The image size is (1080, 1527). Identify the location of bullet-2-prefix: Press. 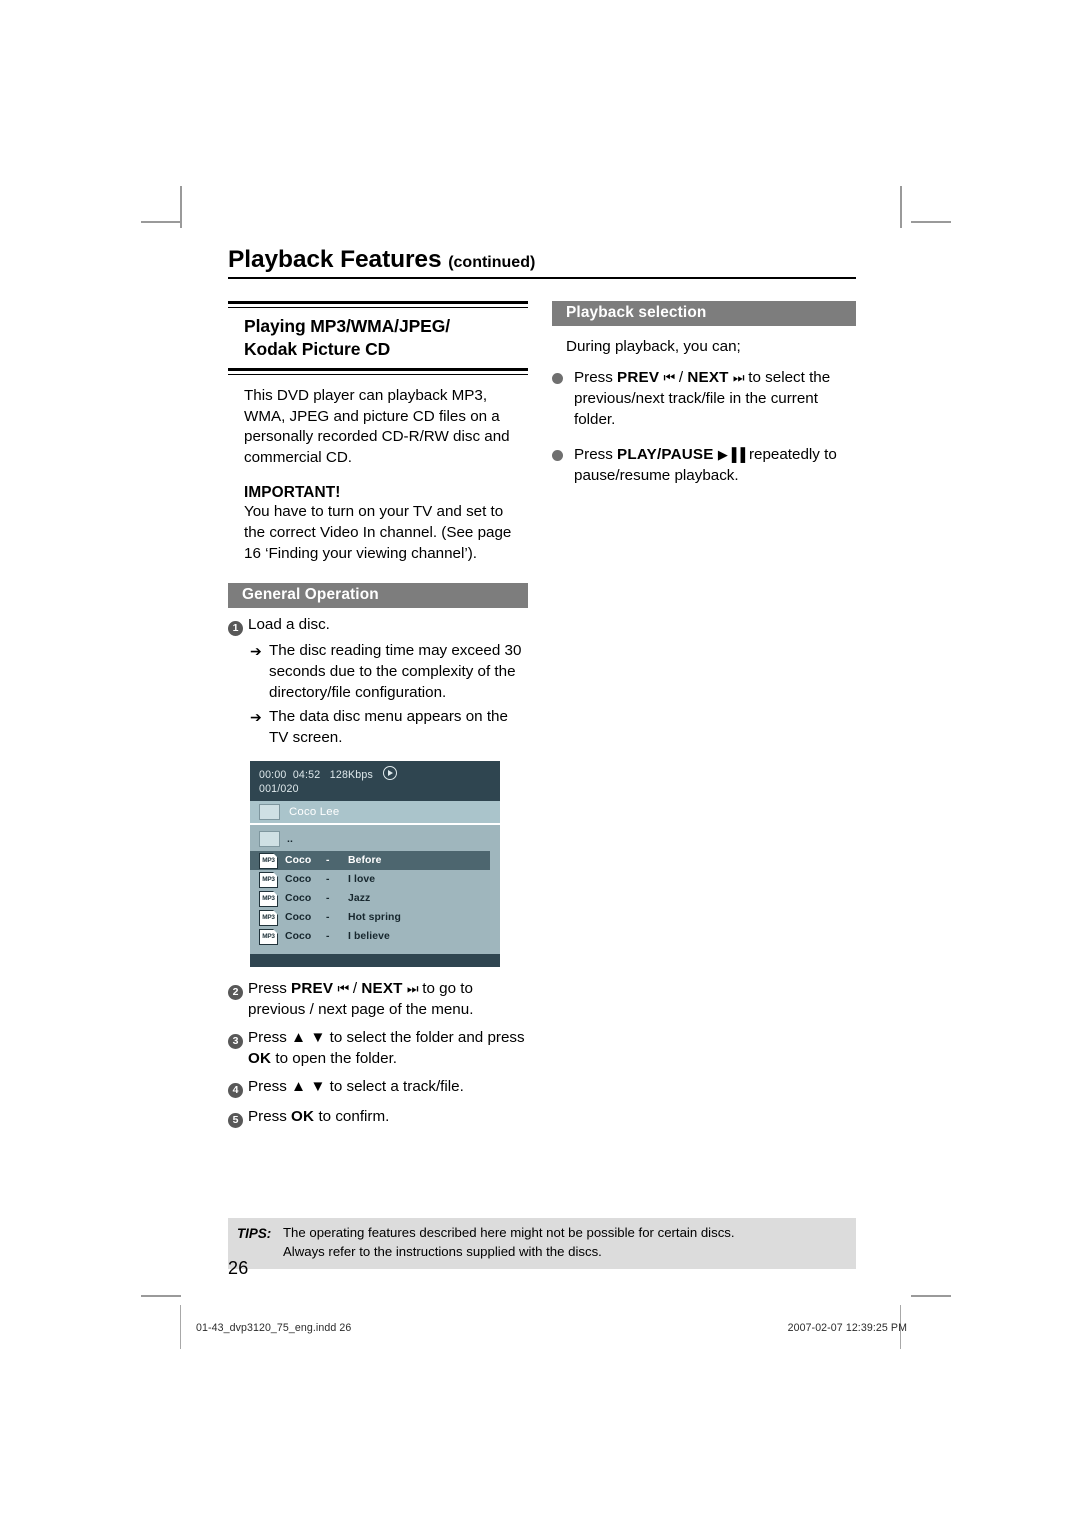
(596, 454).